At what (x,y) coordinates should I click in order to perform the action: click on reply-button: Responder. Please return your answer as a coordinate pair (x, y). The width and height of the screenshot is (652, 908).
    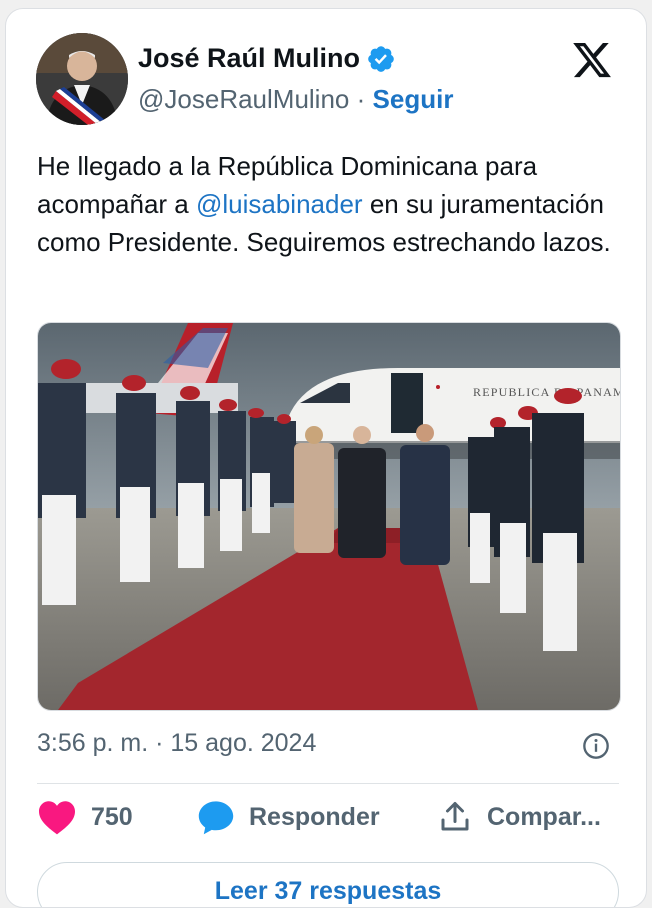
    Looking at the image, I should click on (288, 817).